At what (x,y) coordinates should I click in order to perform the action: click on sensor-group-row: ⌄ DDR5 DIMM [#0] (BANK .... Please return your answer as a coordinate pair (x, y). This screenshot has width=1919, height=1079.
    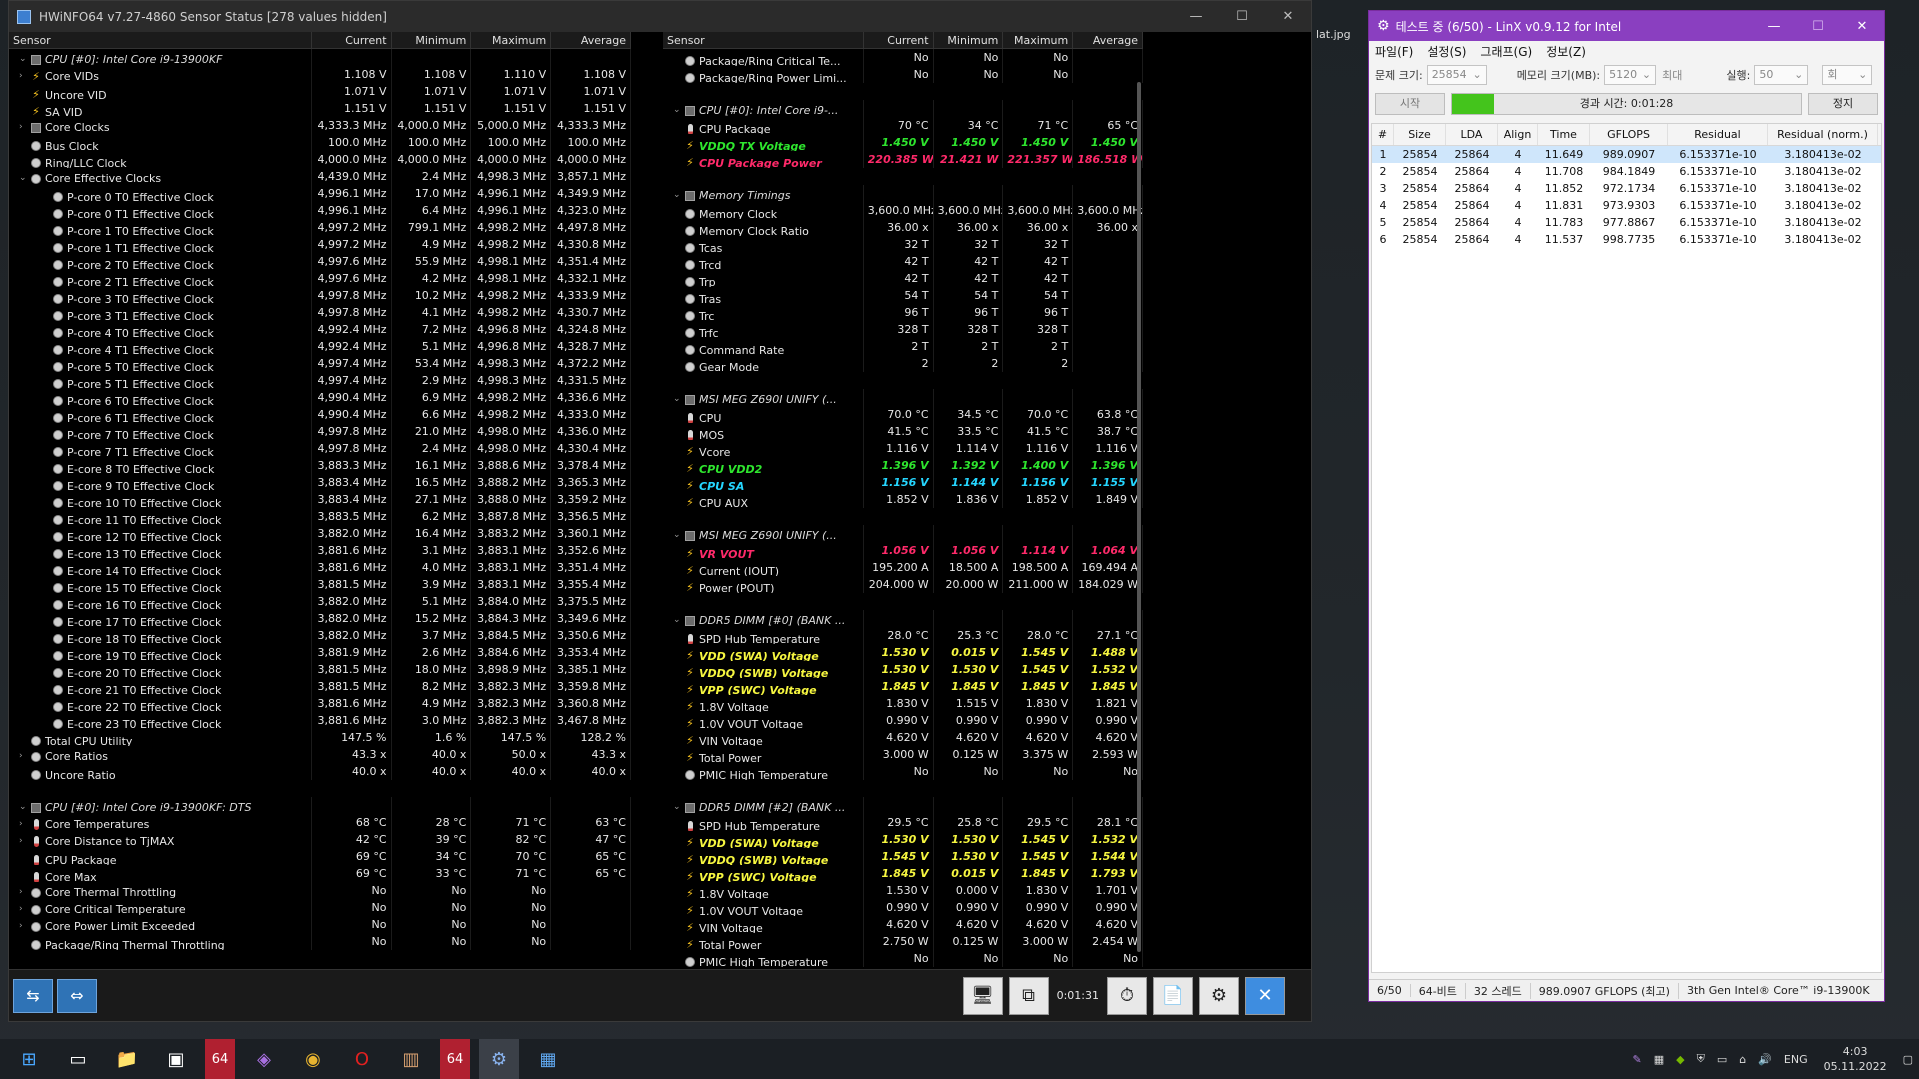
    Looking at the image, I should click on (903, 618).